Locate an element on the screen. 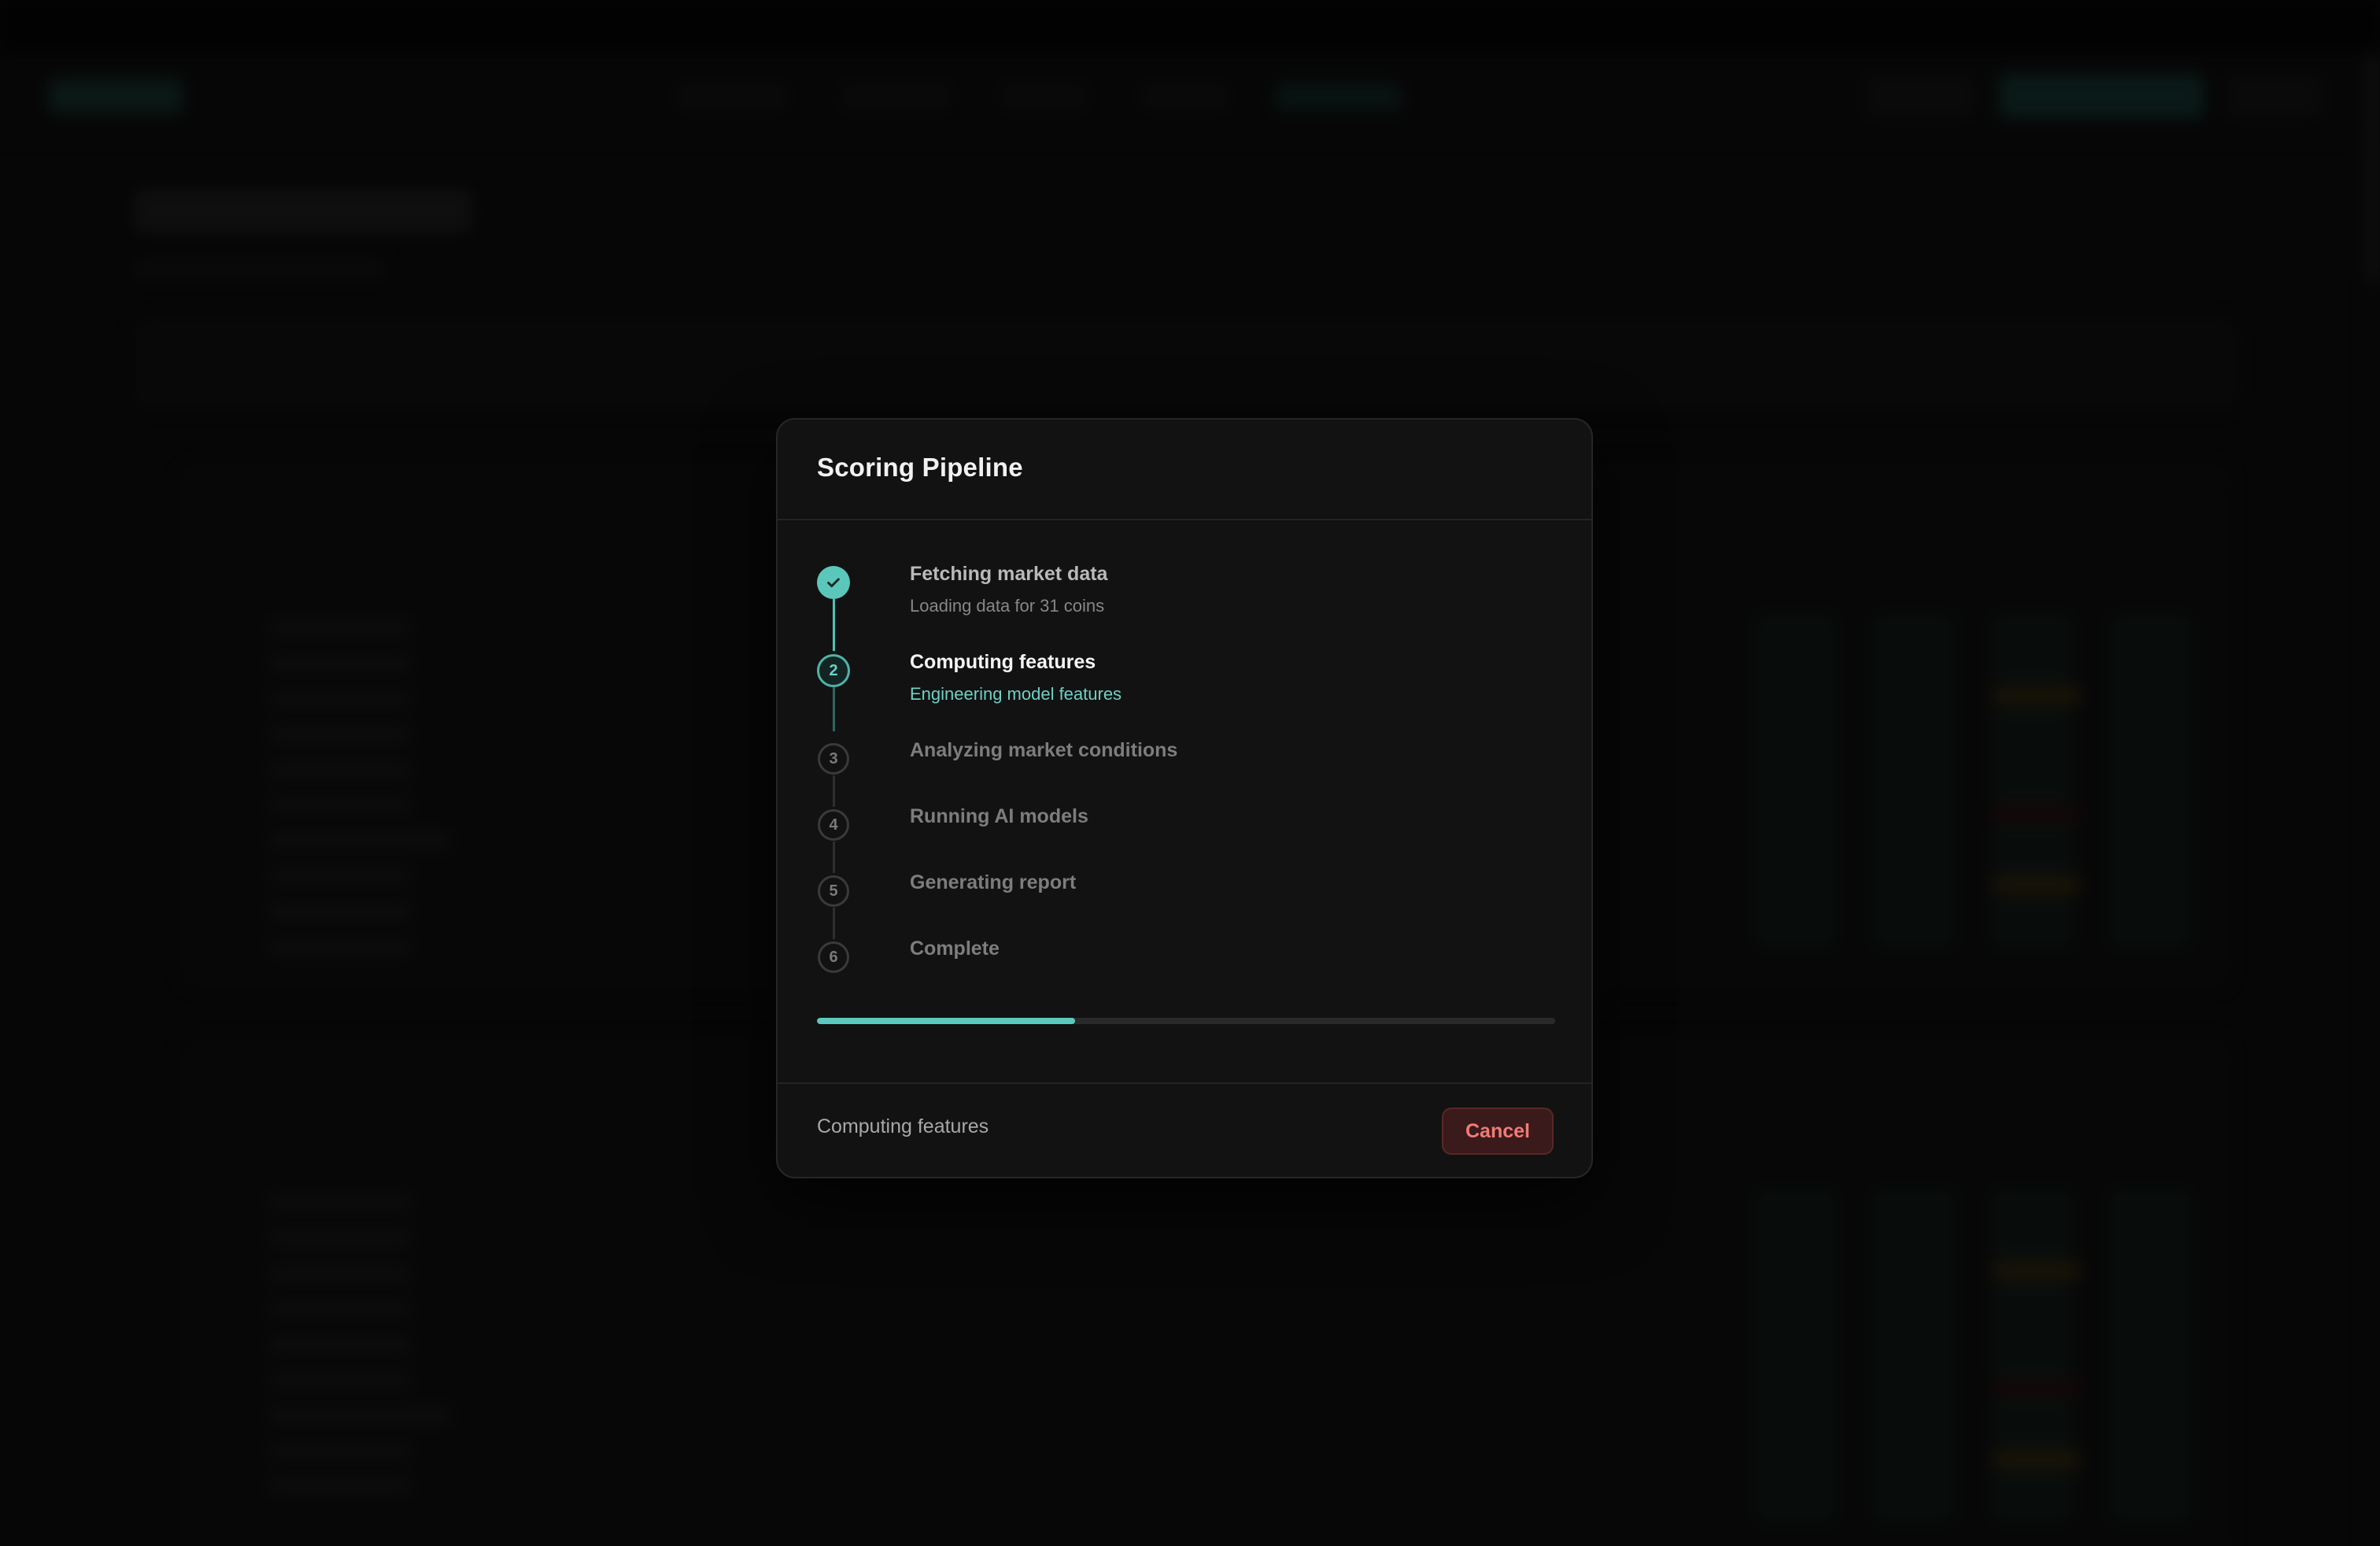 This screenshot has height=1546, width=2380. check-icon is located at coordinates (833, 583).